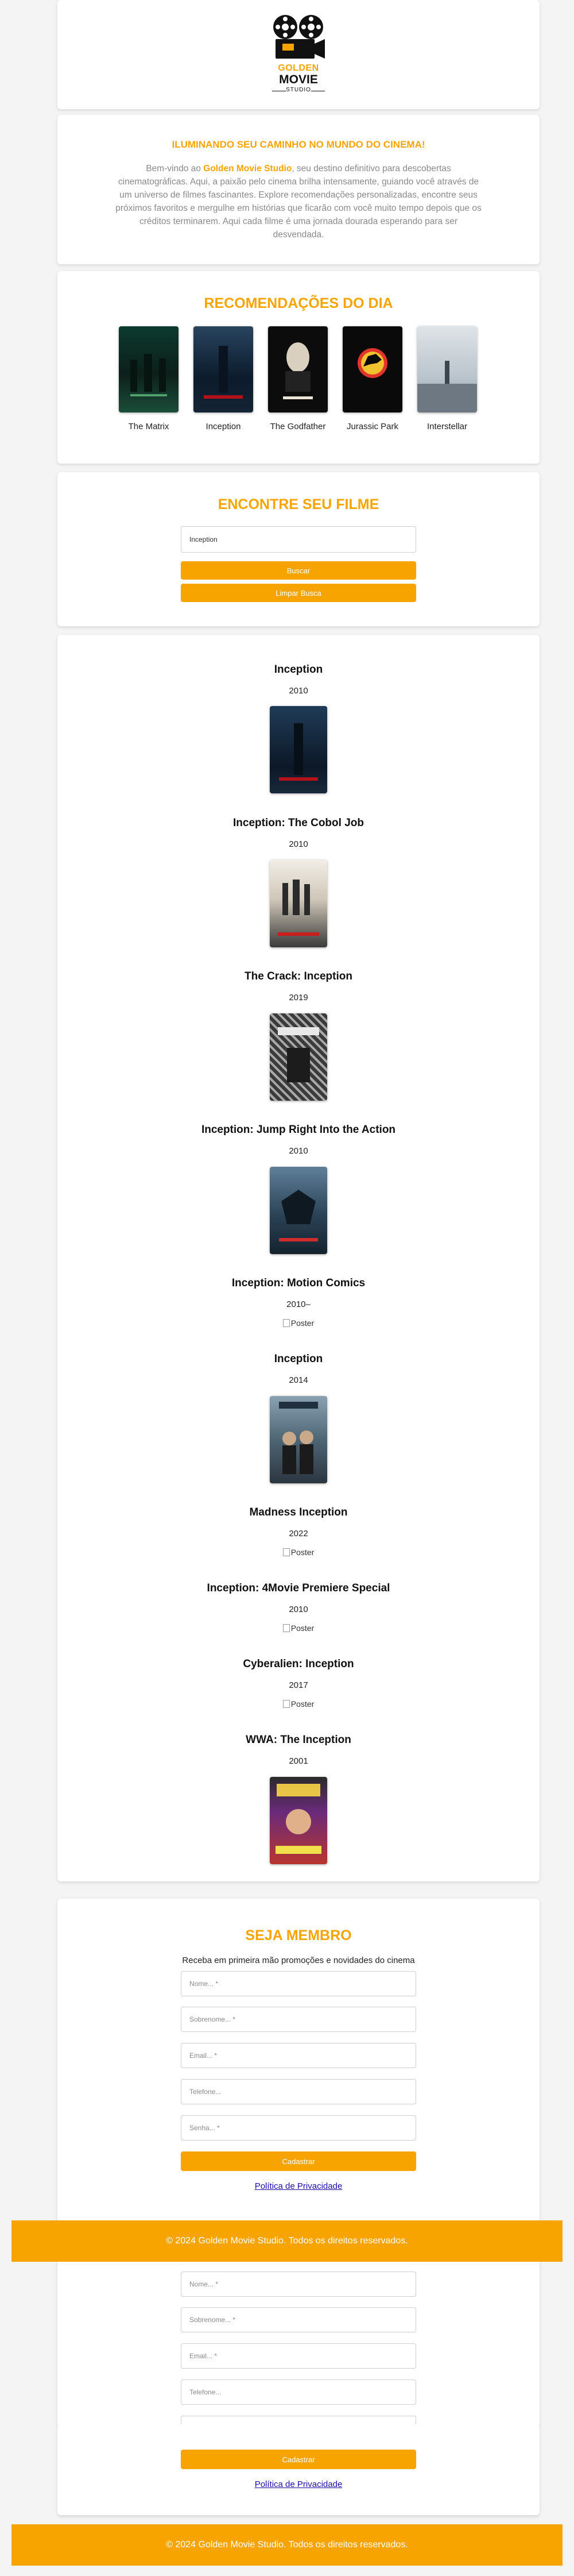  Describe the element at coordinates (298, 504) in the screenshot. I see `search-title: ENCONTRE SEU FILME` at that location.